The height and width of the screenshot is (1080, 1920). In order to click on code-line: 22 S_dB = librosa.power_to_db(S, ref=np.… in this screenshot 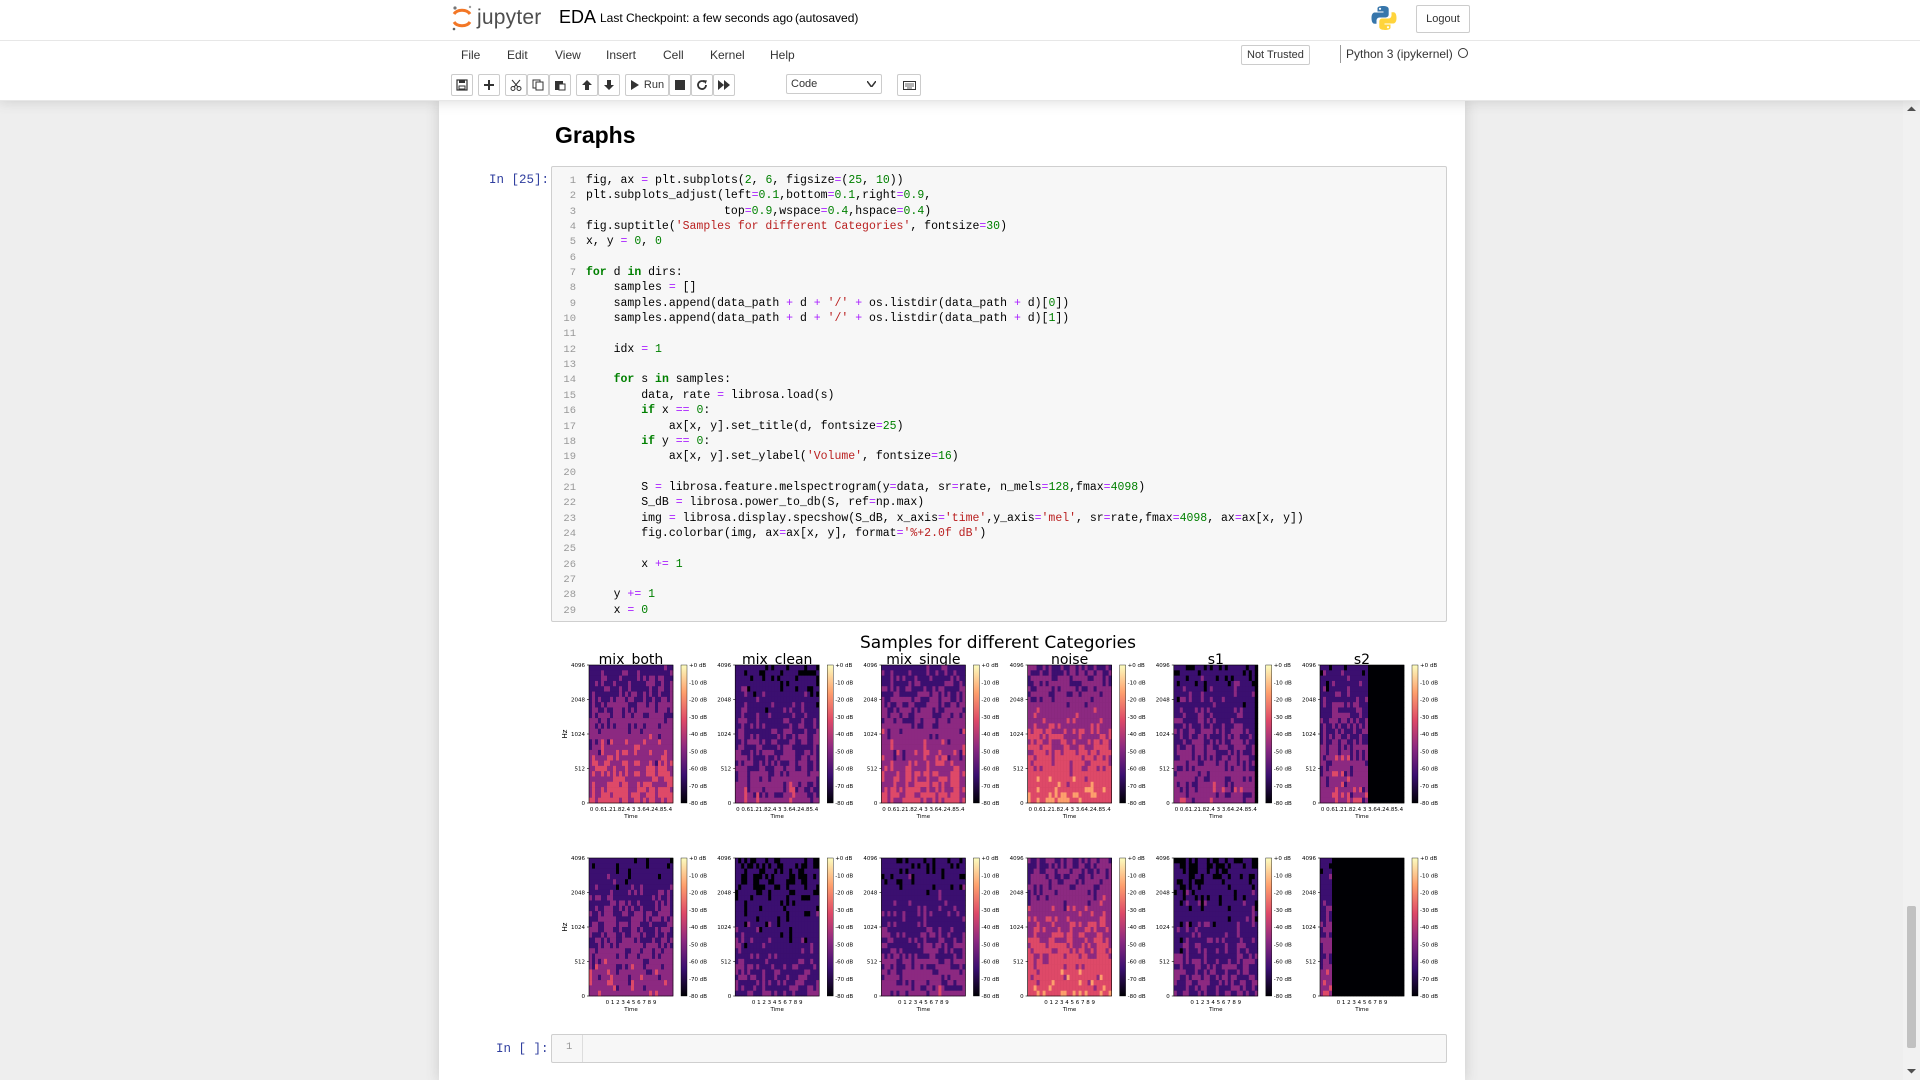, I will do `click(999, 502)`.